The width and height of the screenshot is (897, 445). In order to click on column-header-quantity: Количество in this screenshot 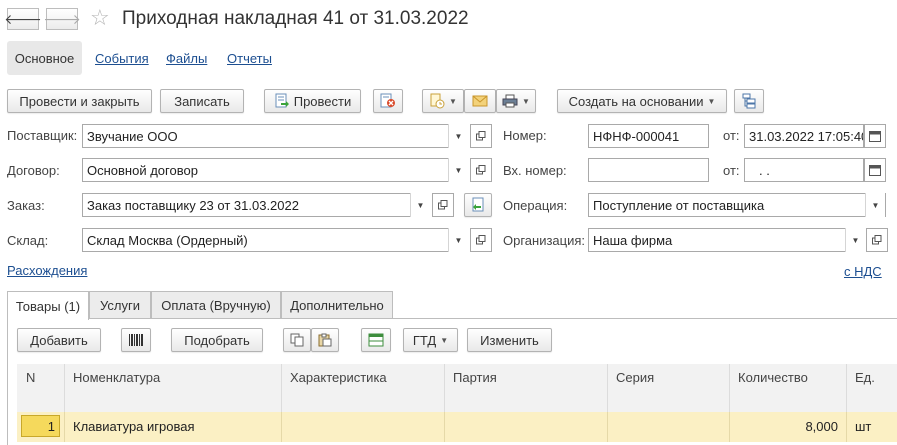, I will do `click(788, 388)`.